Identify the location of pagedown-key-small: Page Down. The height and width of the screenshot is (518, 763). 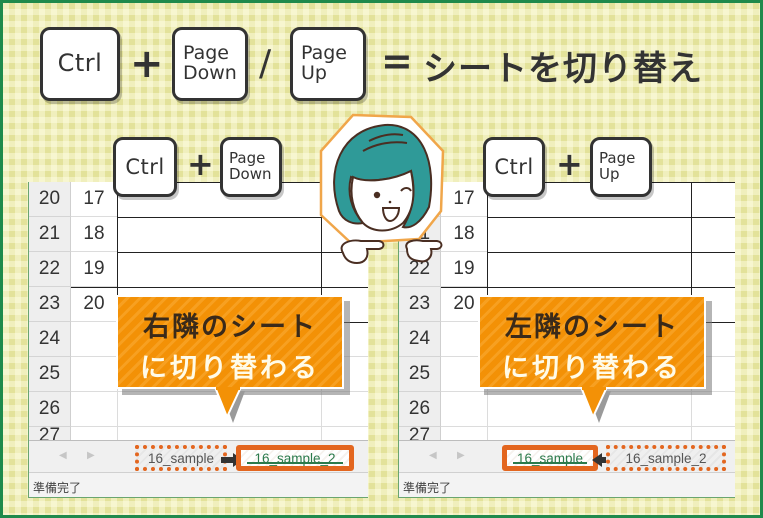
(251, 167).